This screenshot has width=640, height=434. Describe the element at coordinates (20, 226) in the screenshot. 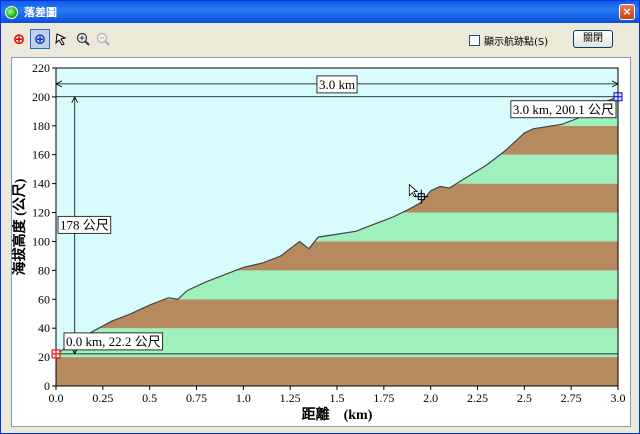

I see `y-axis-label: 海拔高度 (公尺)` at that location.